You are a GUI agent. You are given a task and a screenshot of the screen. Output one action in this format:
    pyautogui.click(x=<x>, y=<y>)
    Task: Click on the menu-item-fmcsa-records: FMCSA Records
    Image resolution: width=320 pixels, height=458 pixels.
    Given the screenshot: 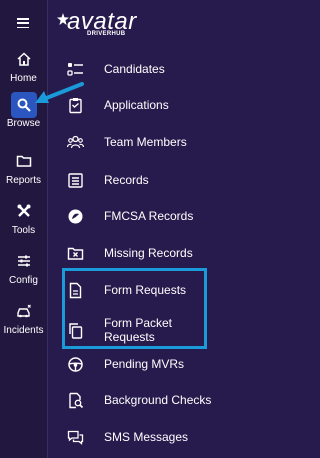 What is the action you would take?
    pyautogui.click(x=129, y=216)
    